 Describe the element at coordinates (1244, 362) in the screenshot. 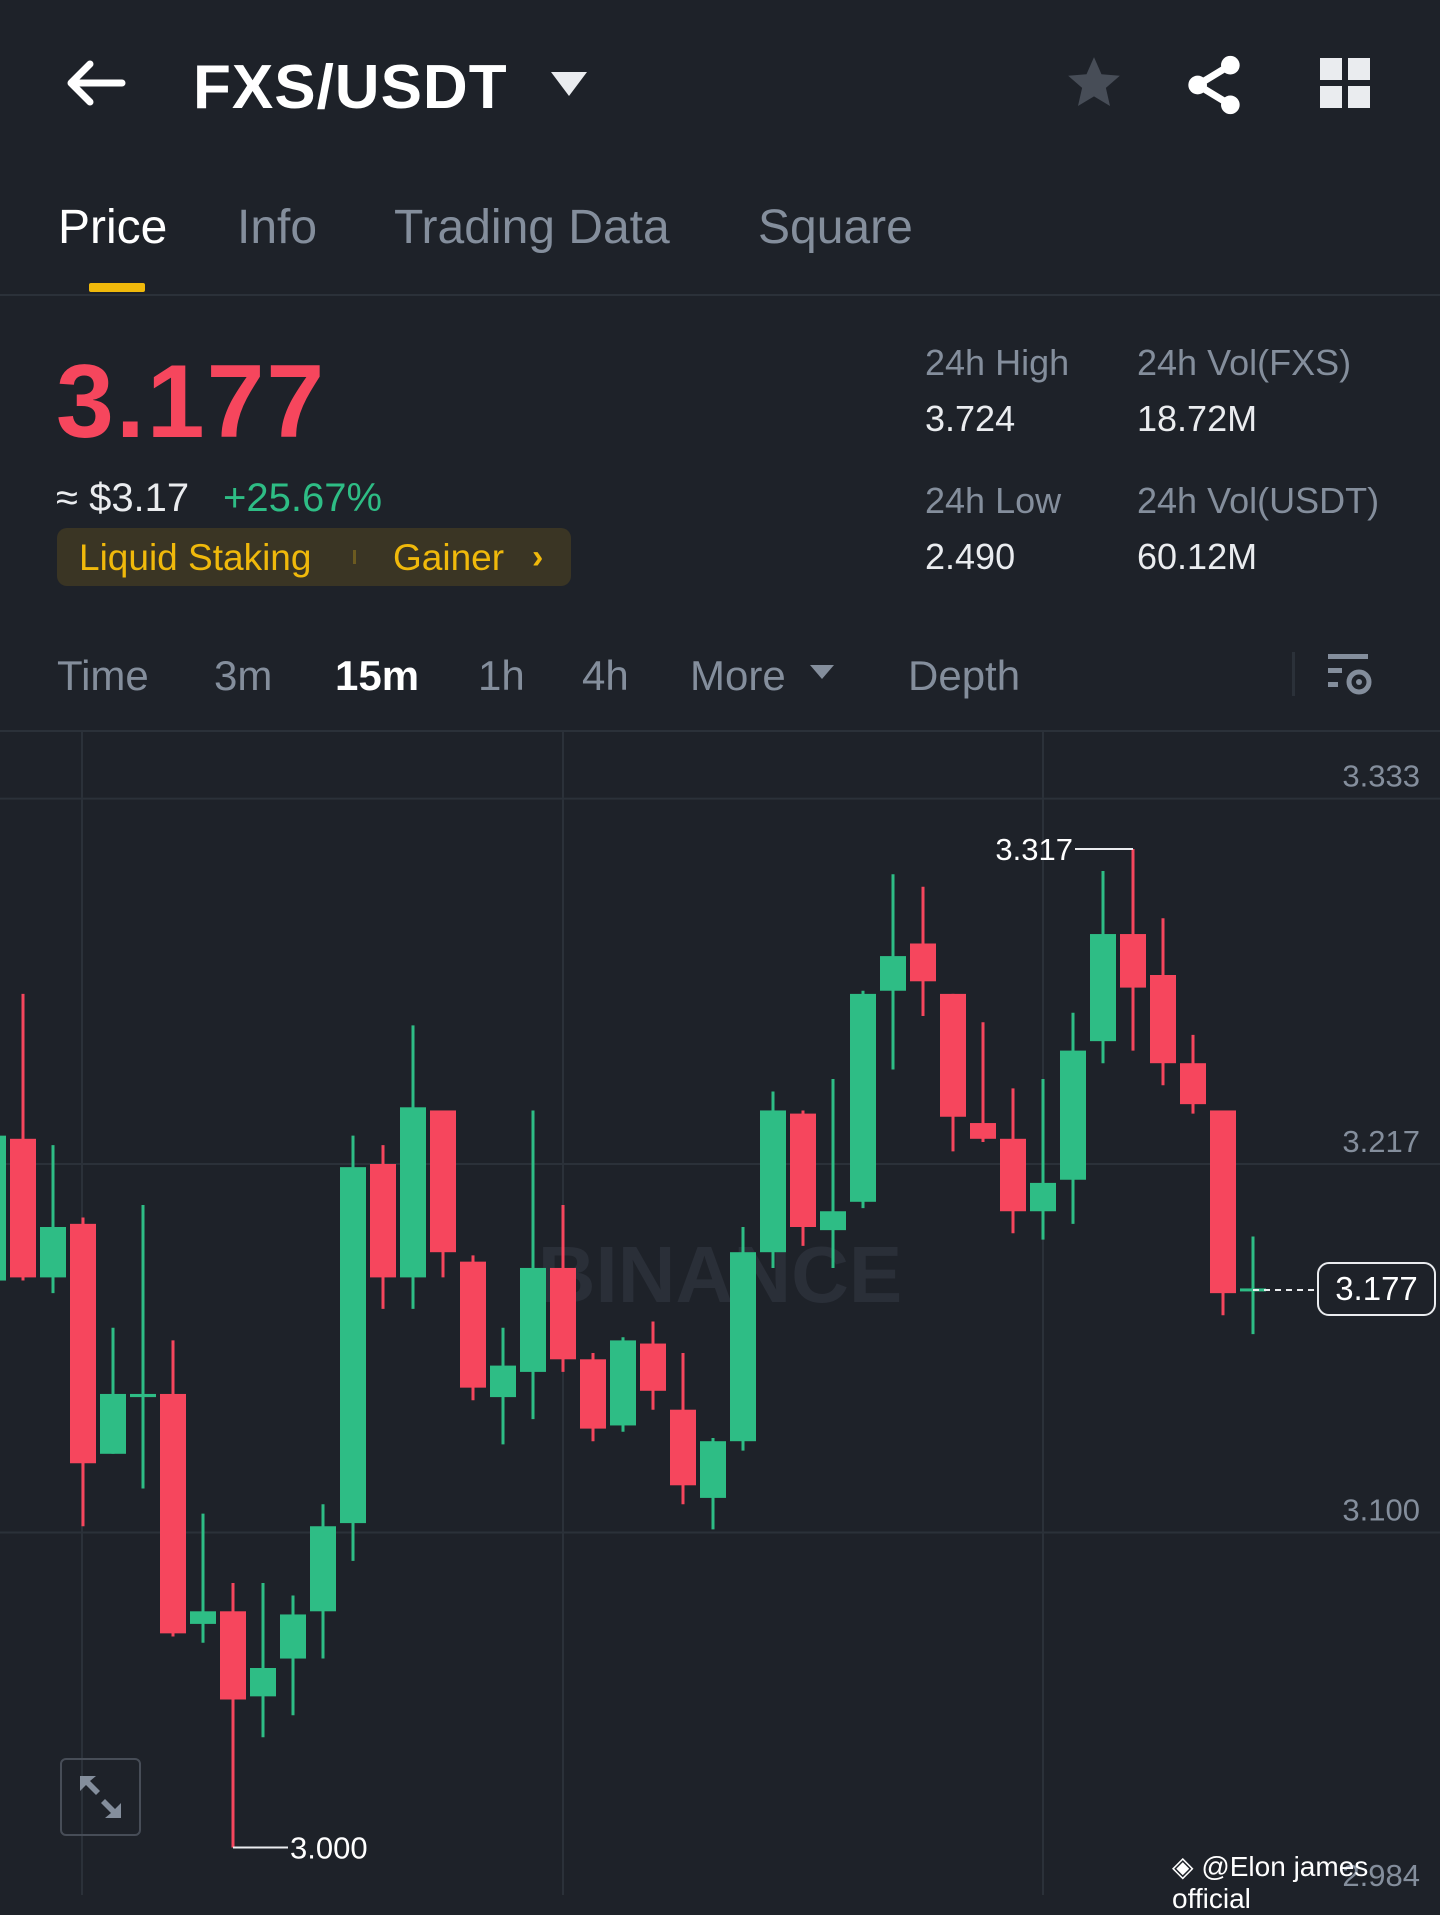

I see `vol-base-label: 24h Vol(FXS)` at that location.